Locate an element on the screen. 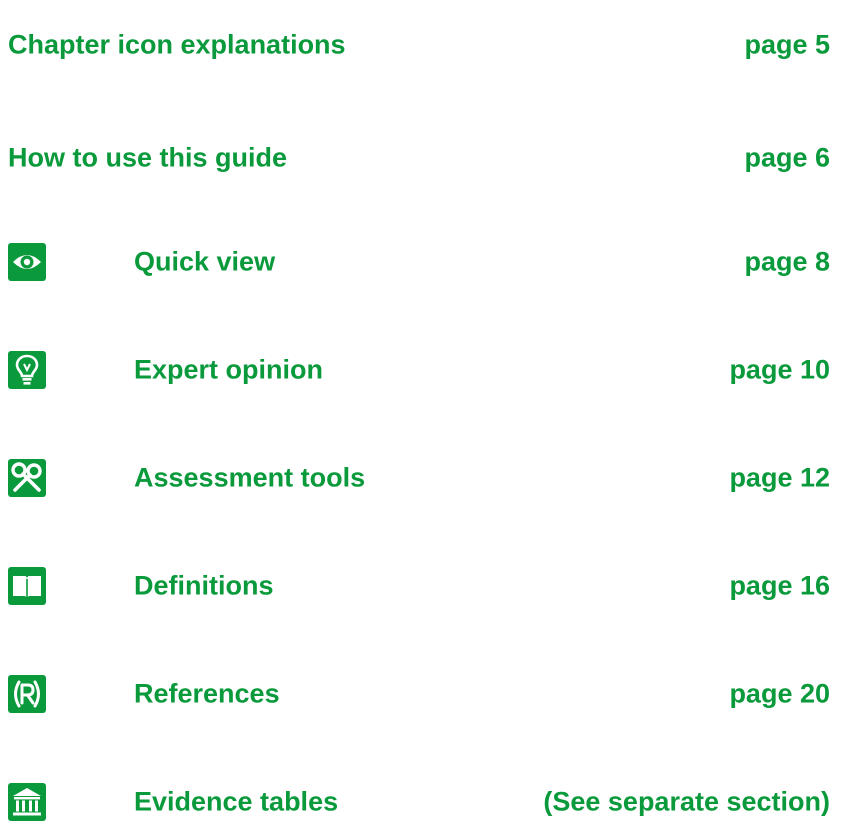 This screenshot has width=846, height=838. references-r-icon is located at coordinates (27, 694).